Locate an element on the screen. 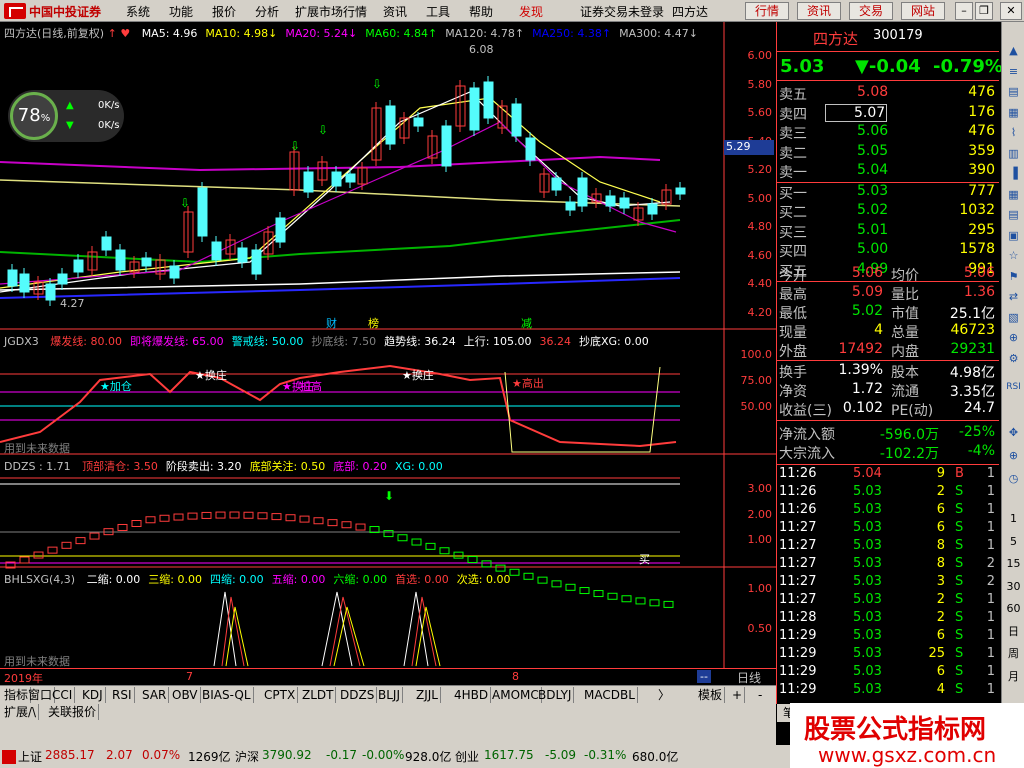 The image size is (1024, 768). trade-button: 交易 is located at coordinates (871, 11).